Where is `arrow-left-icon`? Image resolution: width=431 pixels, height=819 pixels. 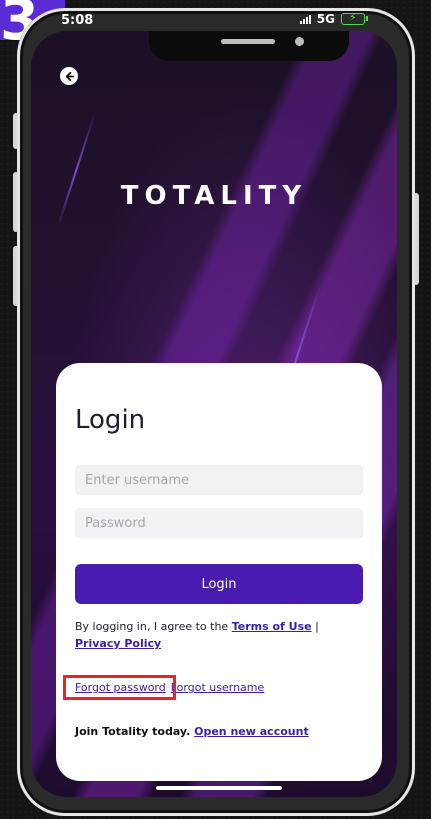 arrow-left-icon is located at coordinates (69, 76).